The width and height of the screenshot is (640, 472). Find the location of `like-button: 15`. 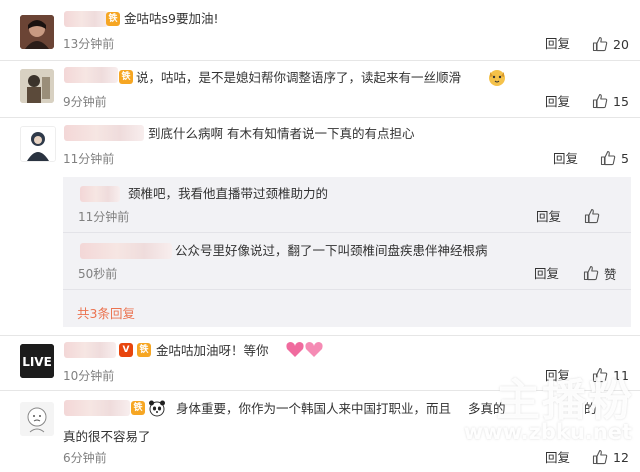

like-button: 15 is located at coordinates (610, 101).